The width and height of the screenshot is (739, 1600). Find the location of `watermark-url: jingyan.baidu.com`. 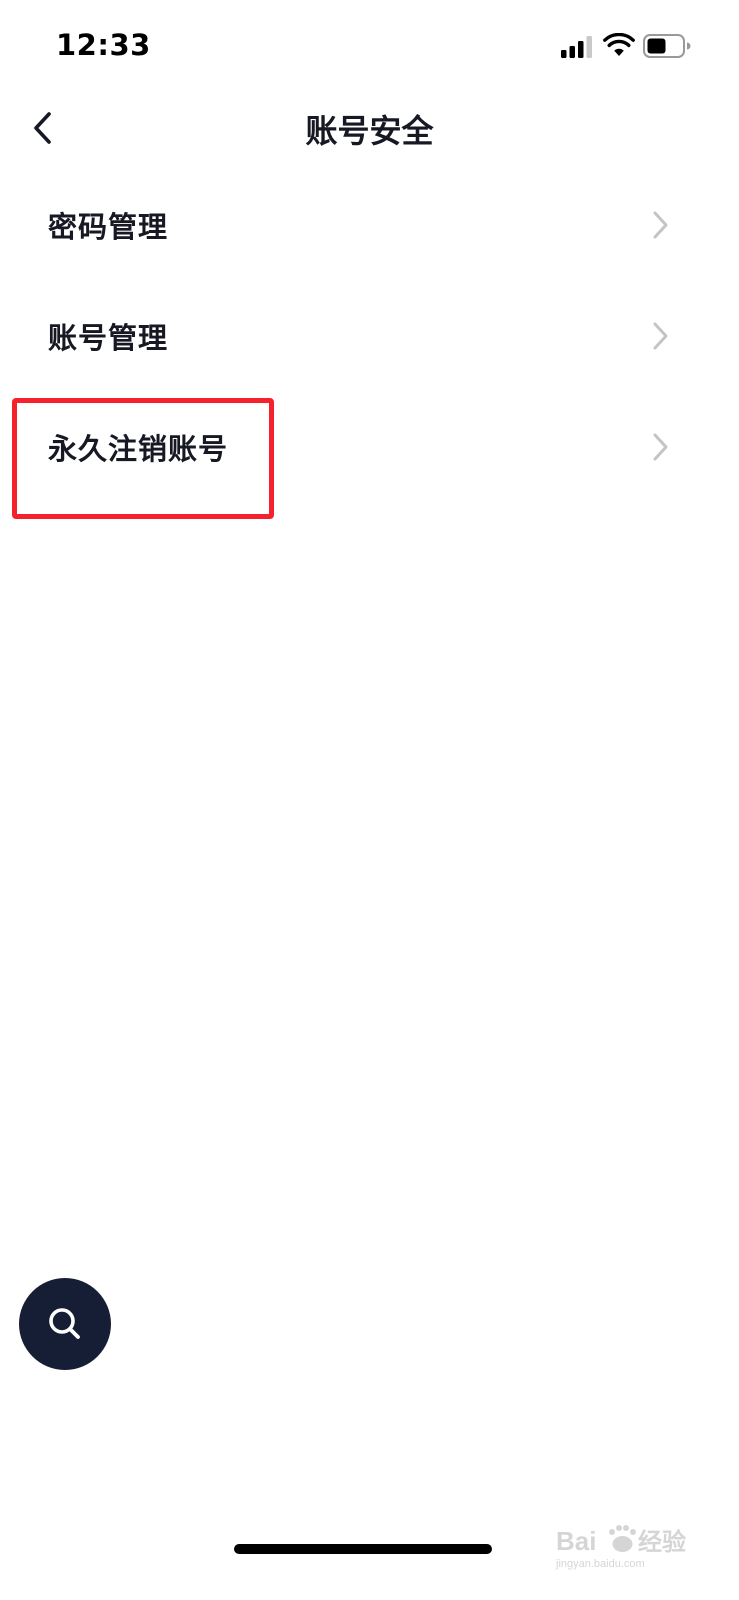

watermark-url: jingyan.baidu.com is located at coordinates (600, 1564).